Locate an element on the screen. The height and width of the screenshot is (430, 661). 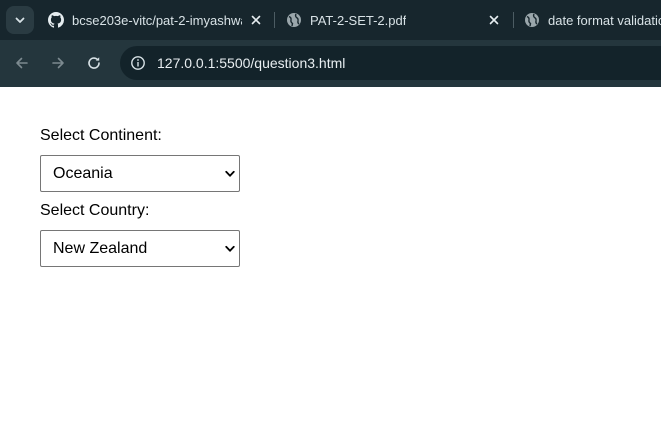
country-select: New Zealand is located at coordinates (140, 248).